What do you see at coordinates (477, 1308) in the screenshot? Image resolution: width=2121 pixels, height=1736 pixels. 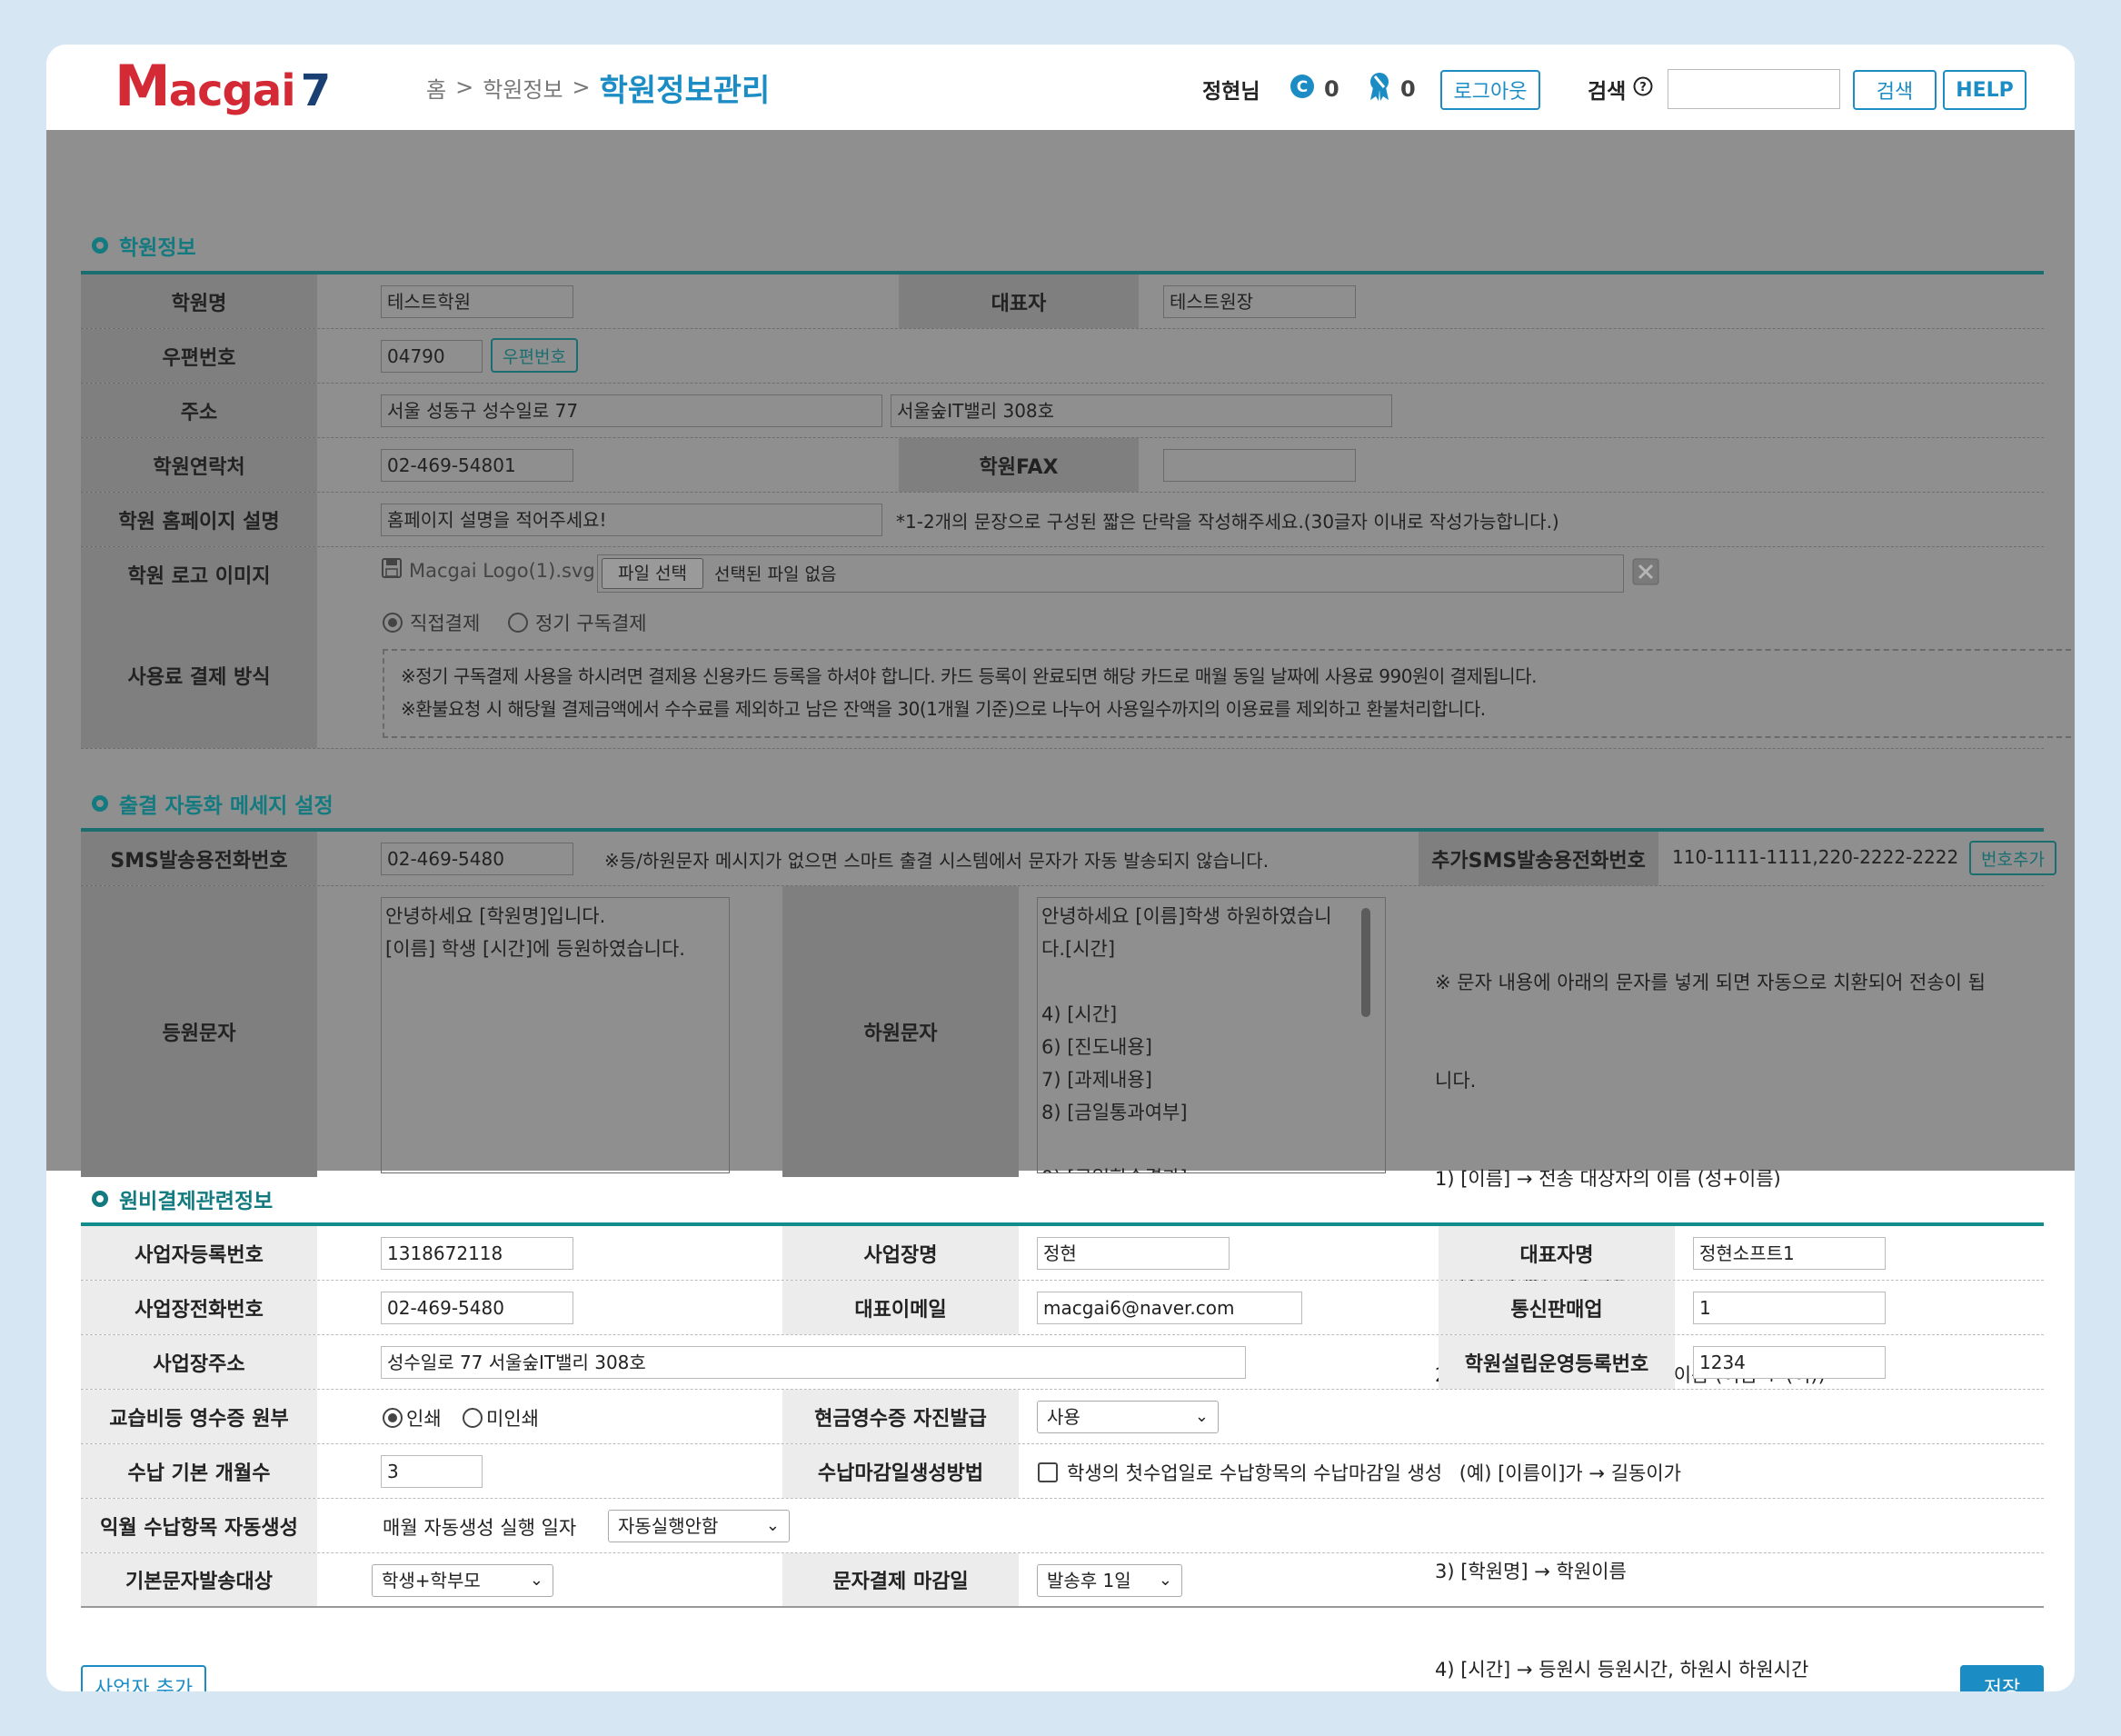 I see `business-phone-input: 02-469-5480` at bounding box center [477, 1308].